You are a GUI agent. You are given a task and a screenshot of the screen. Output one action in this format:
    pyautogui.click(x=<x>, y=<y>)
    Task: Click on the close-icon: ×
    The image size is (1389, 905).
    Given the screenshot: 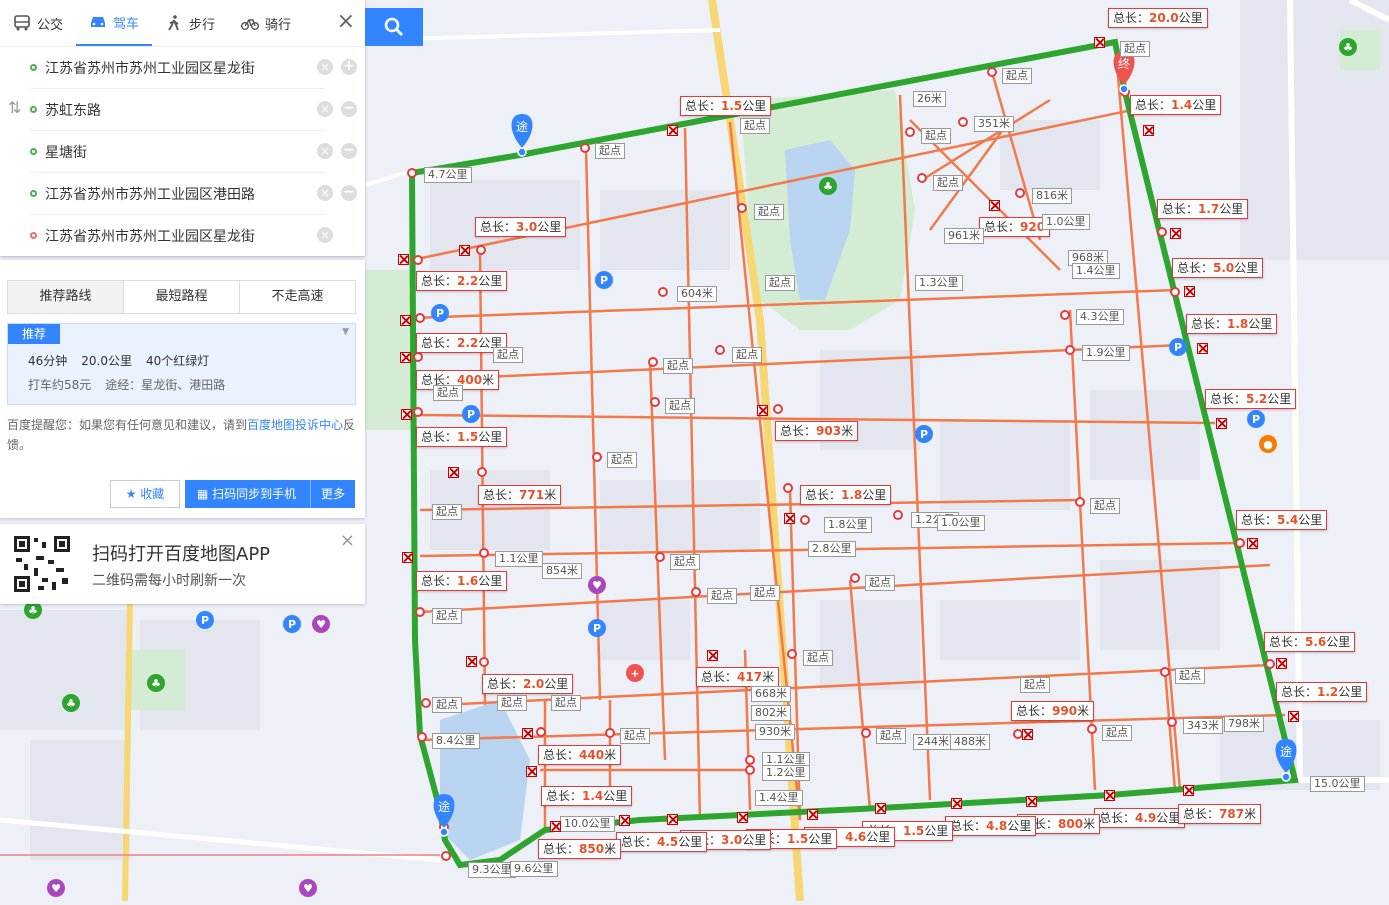 What is the action you would take?
    pyautogui.click(x=346, y=22)
    